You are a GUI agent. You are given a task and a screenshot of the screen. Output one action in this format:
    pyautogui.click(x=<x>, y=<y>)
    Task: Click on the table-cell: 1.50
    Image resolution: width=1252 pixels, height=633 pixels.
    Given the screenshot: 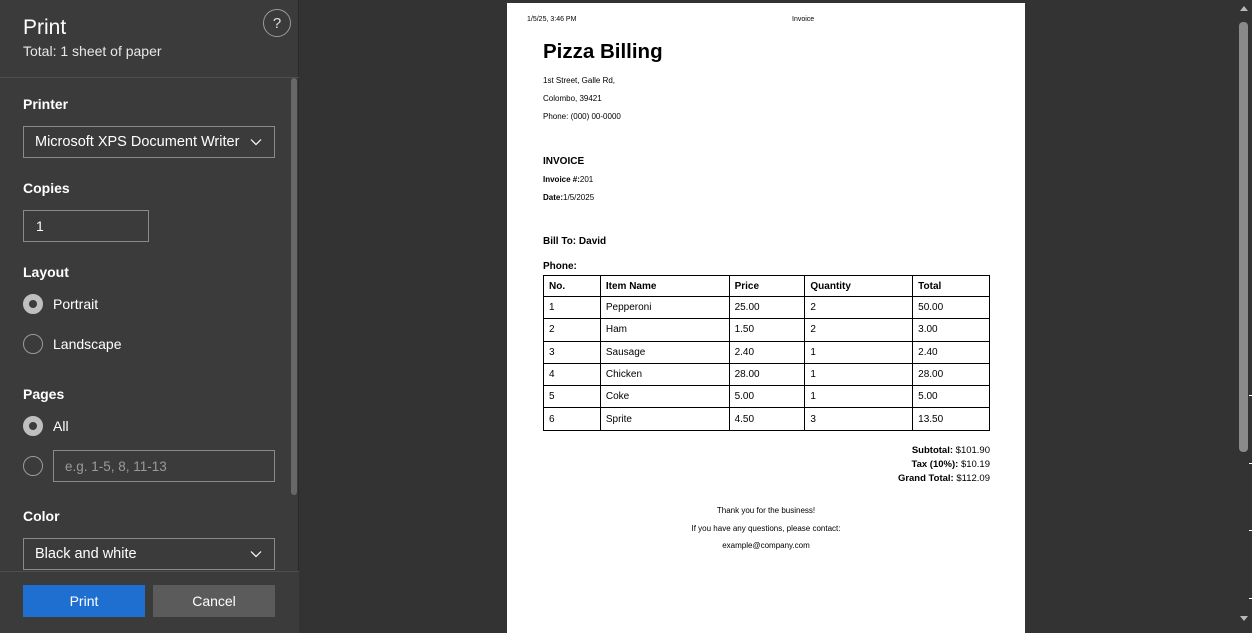 What is the action you would take?
    pyautogui.click(x=767, y=330)
    